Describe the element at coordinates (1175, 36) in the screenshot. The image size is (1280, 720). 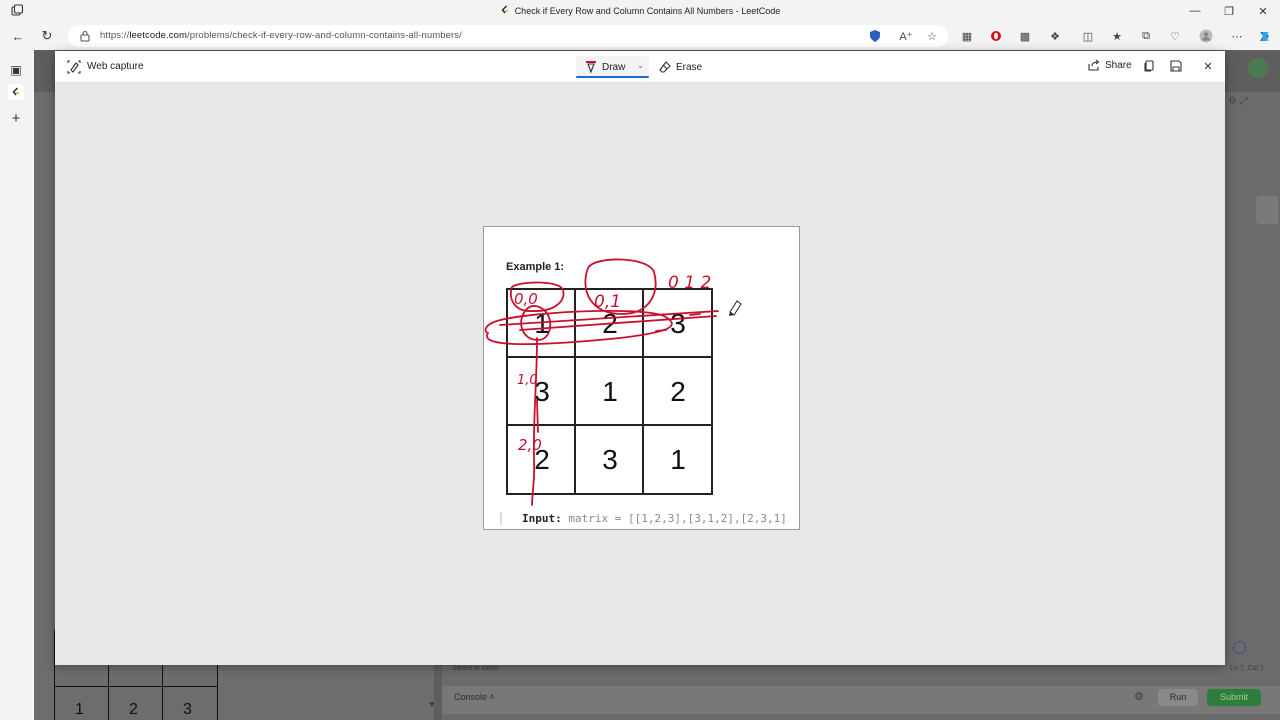
I see `browser-essentials-icon: ♡` at that location.